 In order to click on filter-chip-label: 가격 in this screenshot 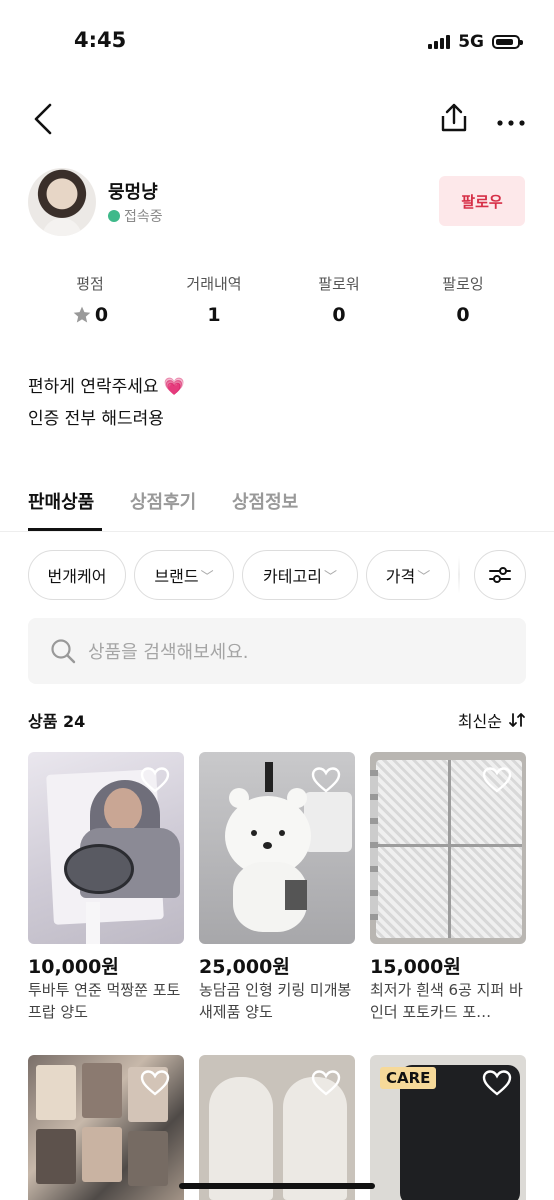, I will do `click(400, 576)`.